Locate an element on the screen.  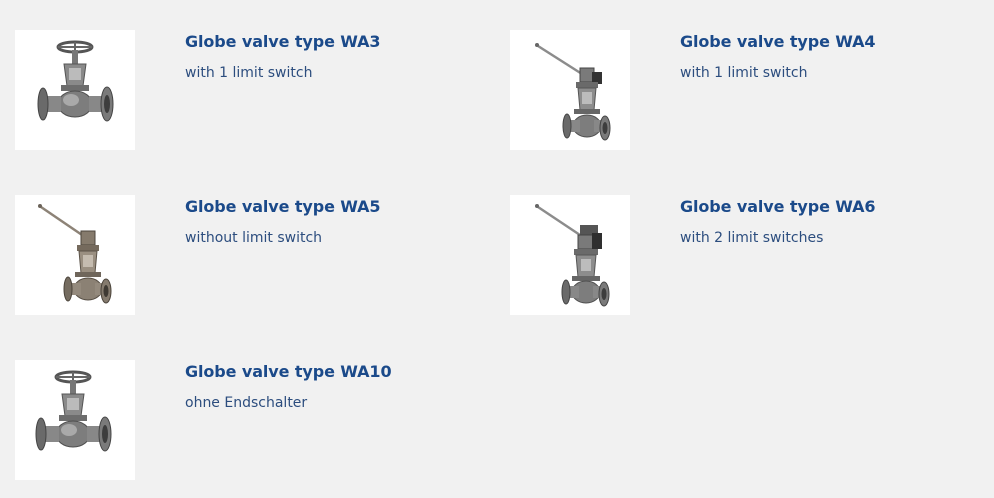
product-image-wa4 is located at coordinates (570, 90).